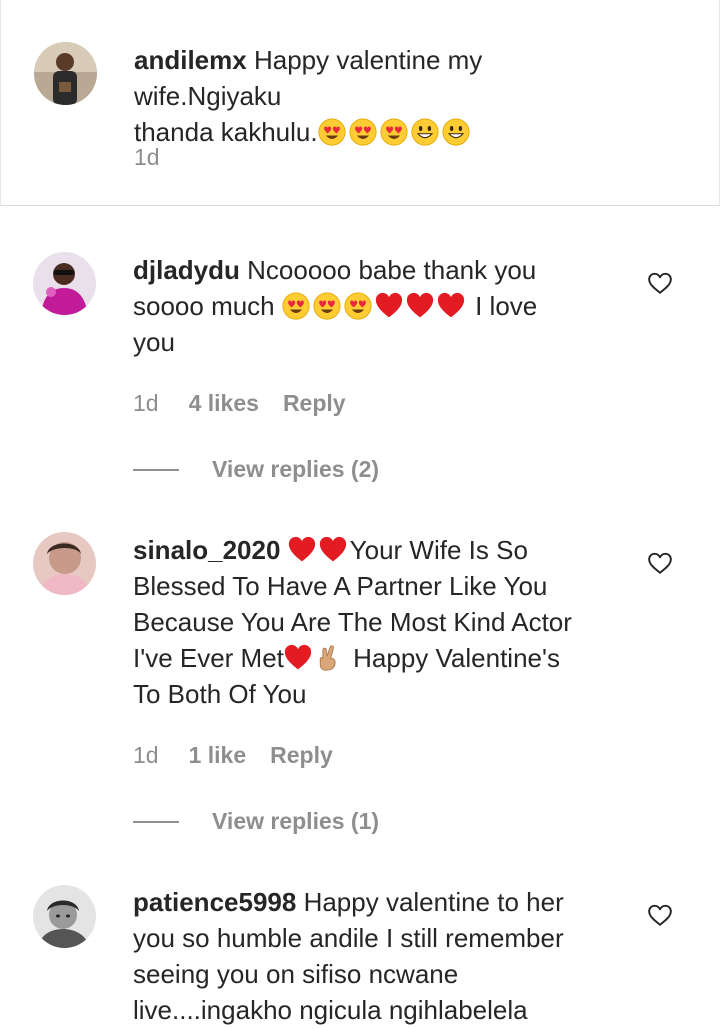  I want to click on view-replies-button: View replies (2), so click(256, 469).